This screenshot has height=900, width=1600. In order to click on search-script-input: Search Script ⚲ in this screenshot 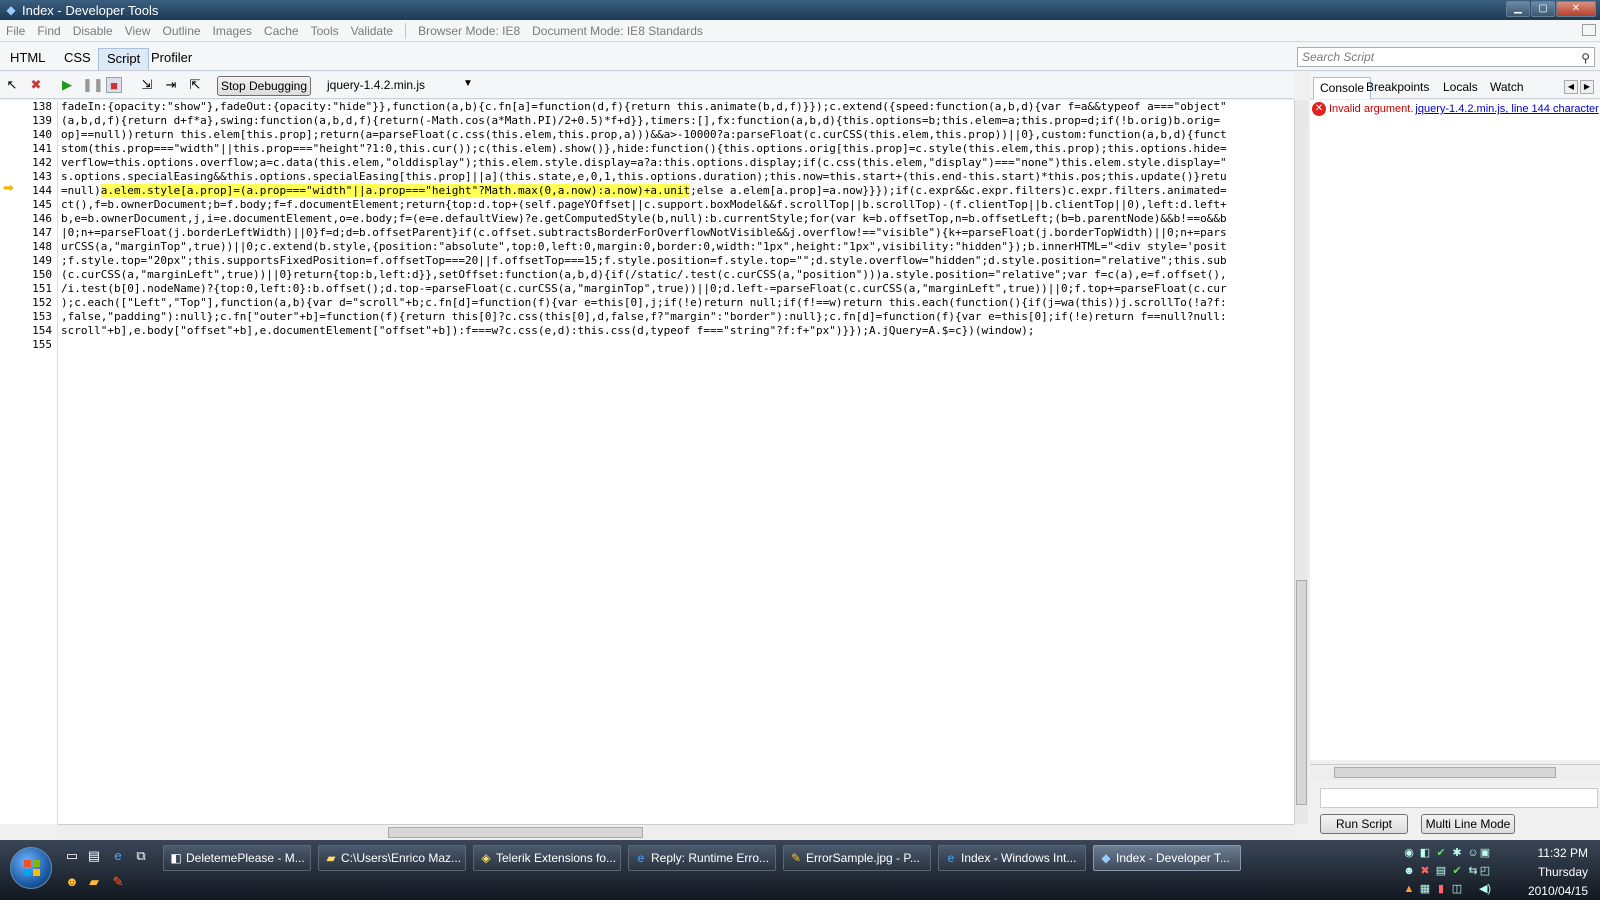, I will do `click(1446, 57)`.